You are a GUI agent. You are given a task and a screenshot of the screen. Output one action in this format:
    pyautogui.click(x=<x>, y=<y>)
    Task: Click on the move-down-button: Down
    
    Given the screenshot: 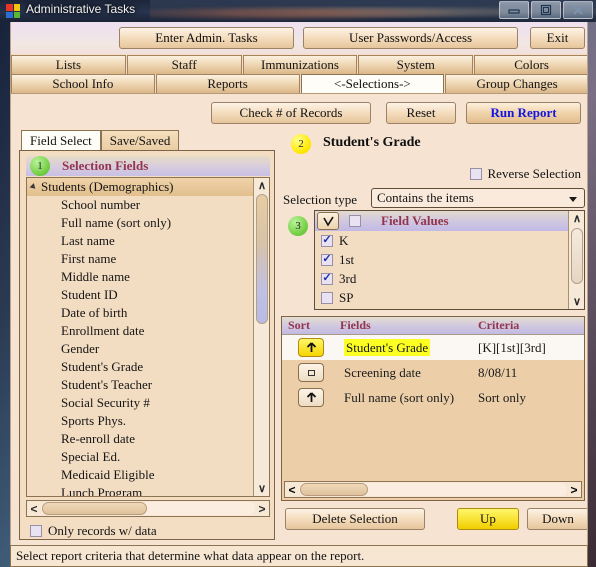 What is the action you would take?
    pyautogui.click(x=557, y=519)
    